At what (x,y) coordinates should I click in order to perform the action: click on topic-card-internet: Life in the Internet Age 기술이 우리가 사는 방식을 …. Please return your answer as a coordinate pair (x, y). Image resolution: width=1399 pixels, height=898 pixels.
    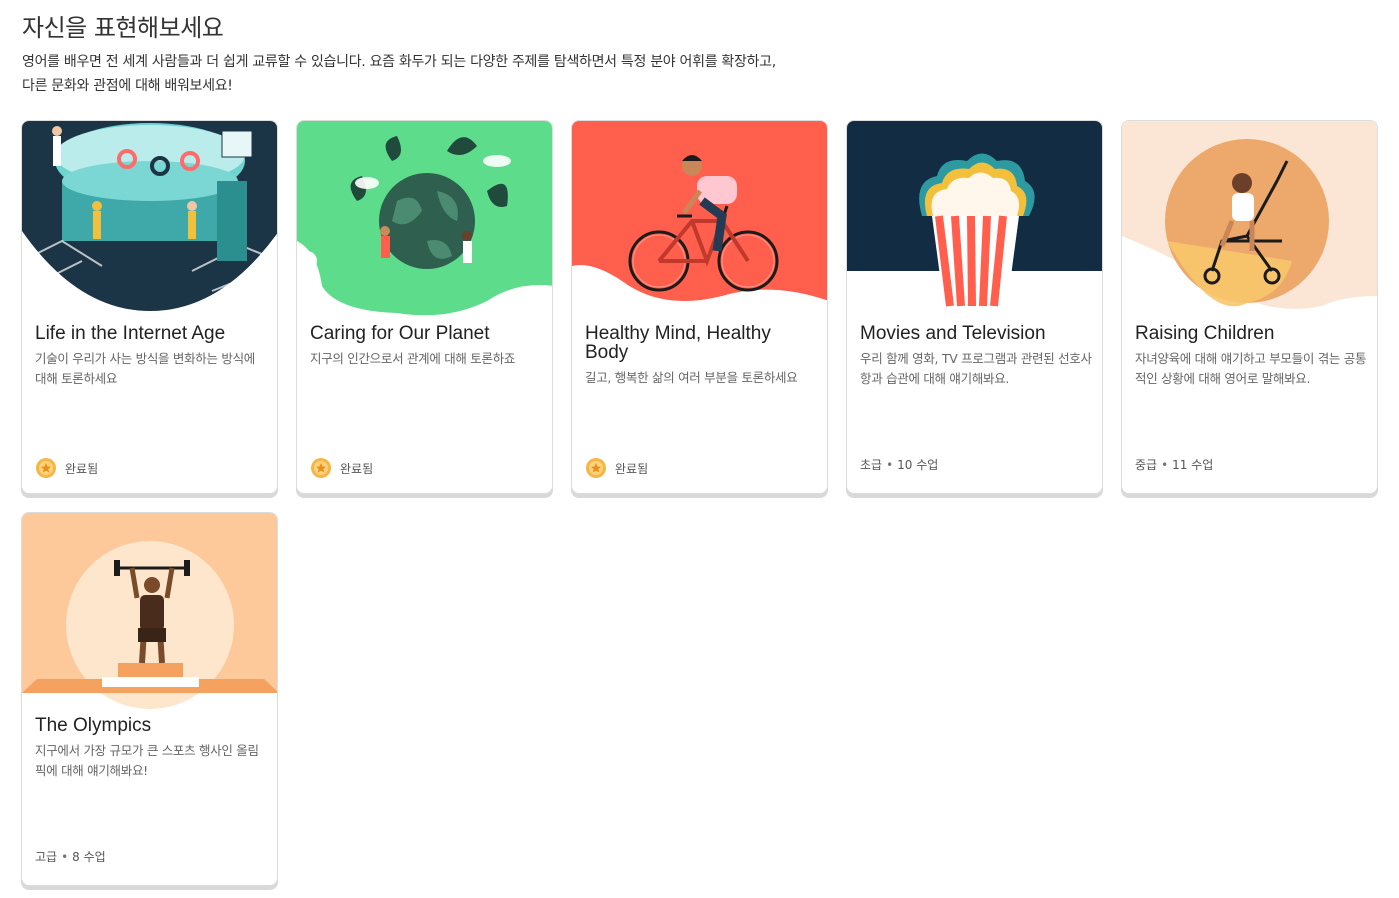
    Looking at the image, I should click on (149, 307).